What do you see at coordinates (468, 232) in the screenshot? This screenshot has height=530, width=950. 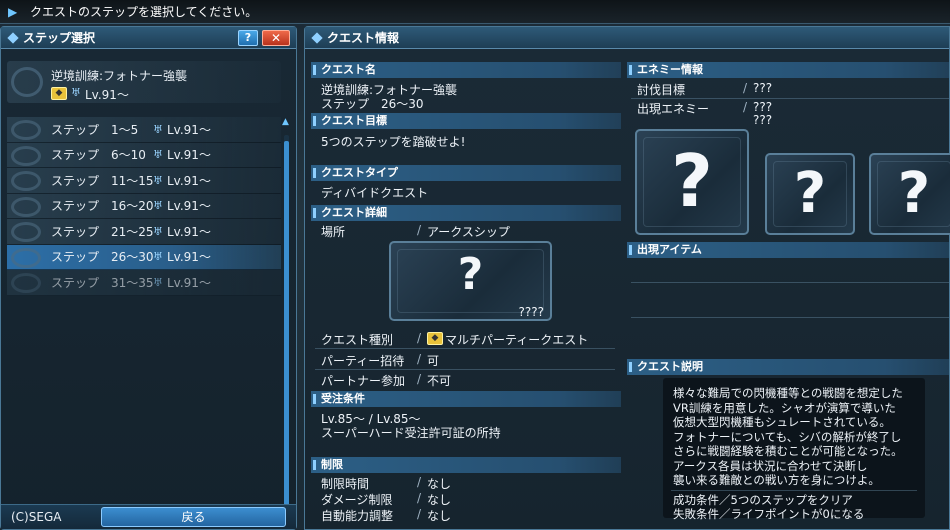 I see `location-value: アークスシップ` at bounding box center [468, 232].